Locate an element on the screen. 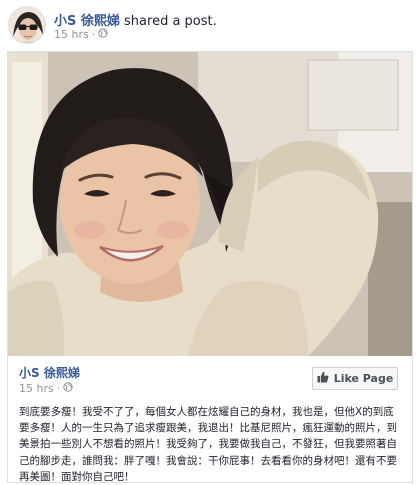  shared-author-link: 小S 徐熙娣 is located at coordinates (49, 372).